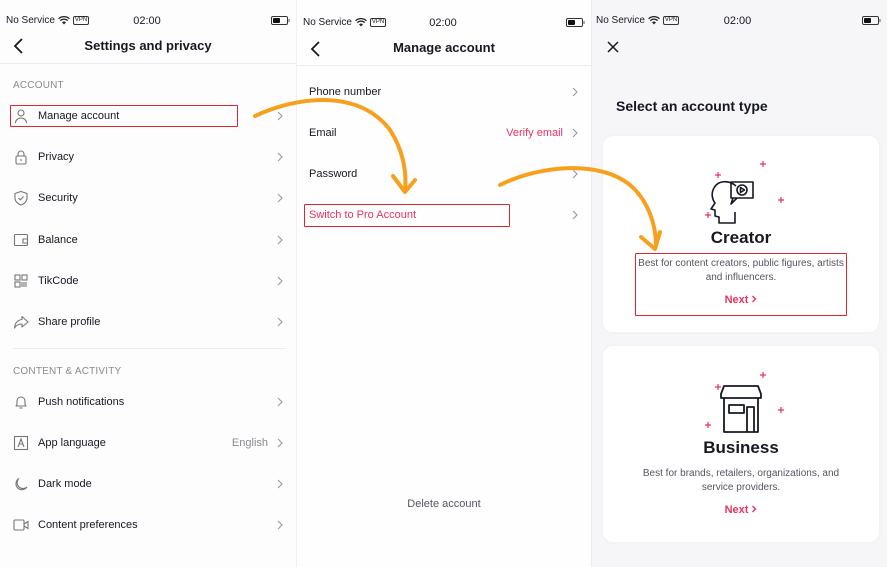 The width and height of the screenshot is (887, 567). What do you see at coordinates (148, 240) in the screenshot?
I see `settings-item-balance: Balance` at bounding box center [148, 240].